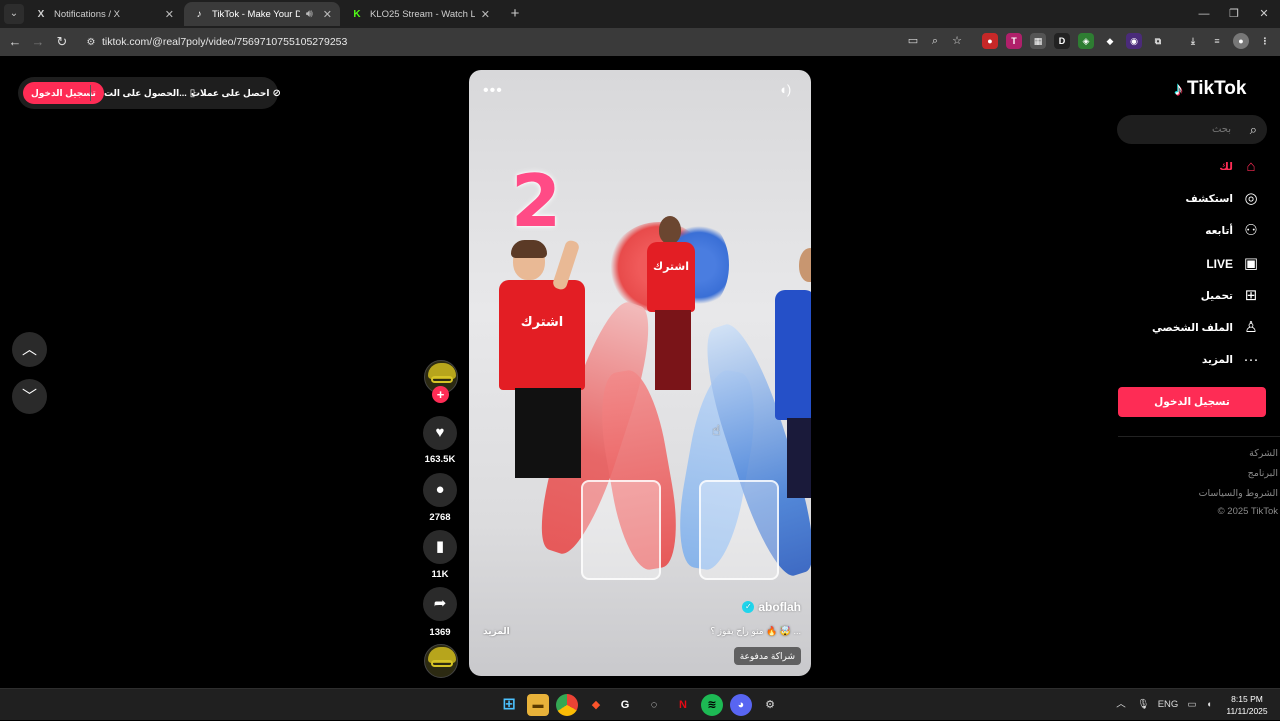 Image resolution: width=1280 pixels, height=721 pixels. I want to click on steam-icon: ⚙, so click(770, 705).